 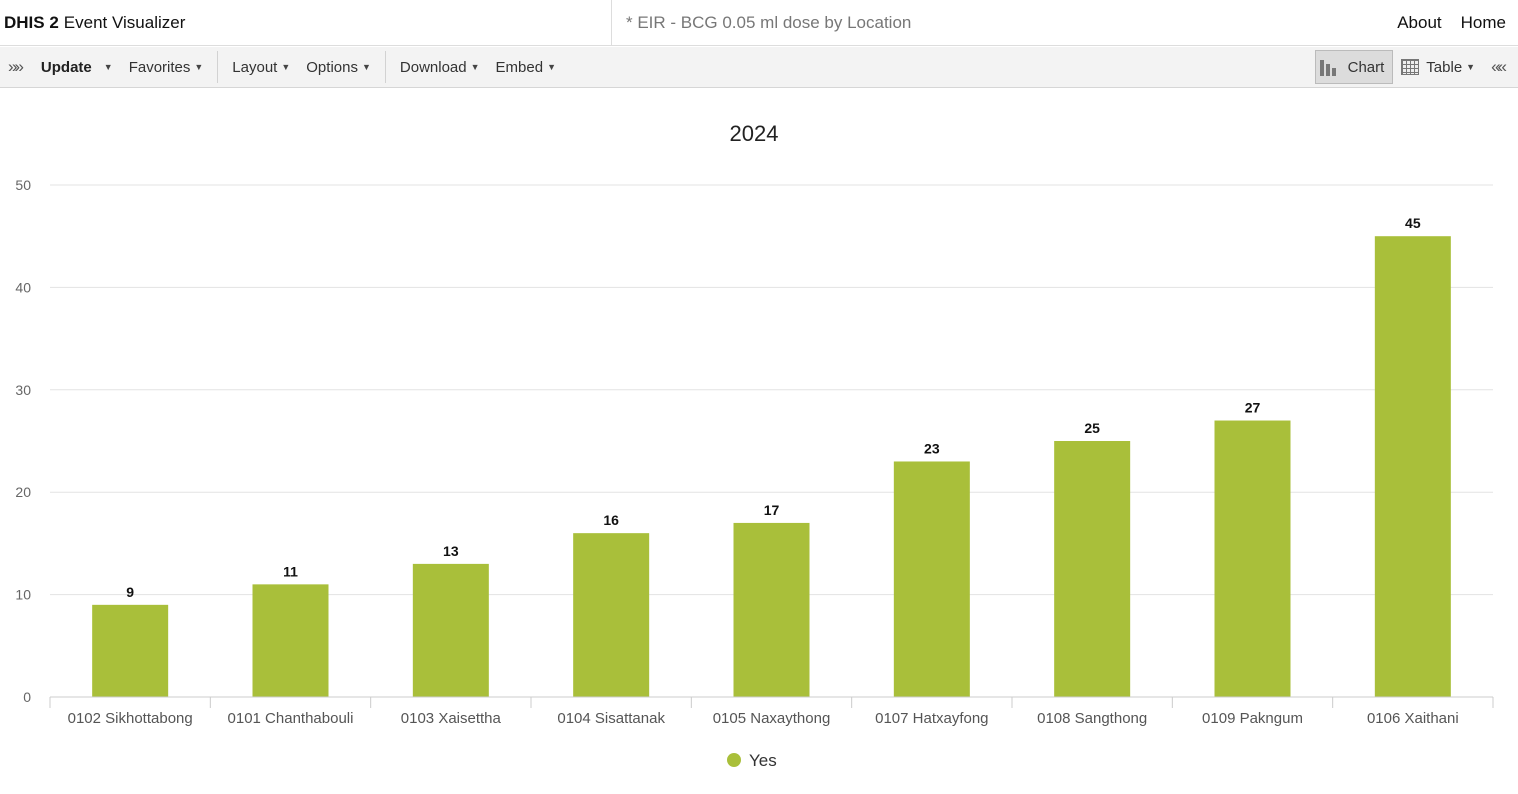 I want to click on chart-title: 2024, so click(x=754, y=133).